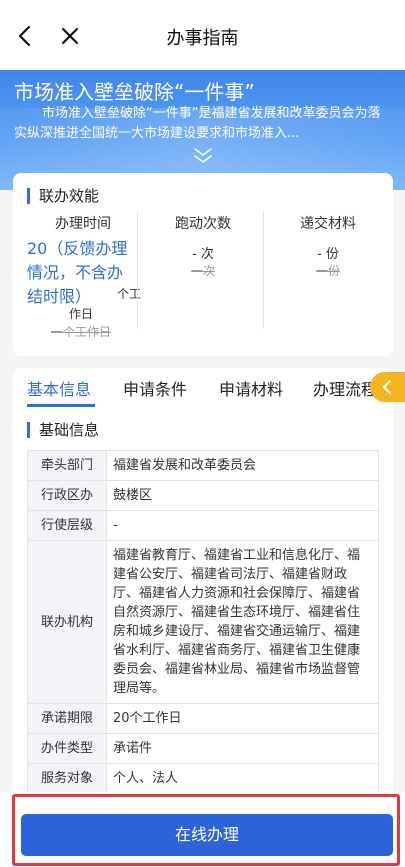 The height and width of the screenshot is (867, 405). I want to click on table-row: 行政区办 鼓楼区, so click(203, 495).